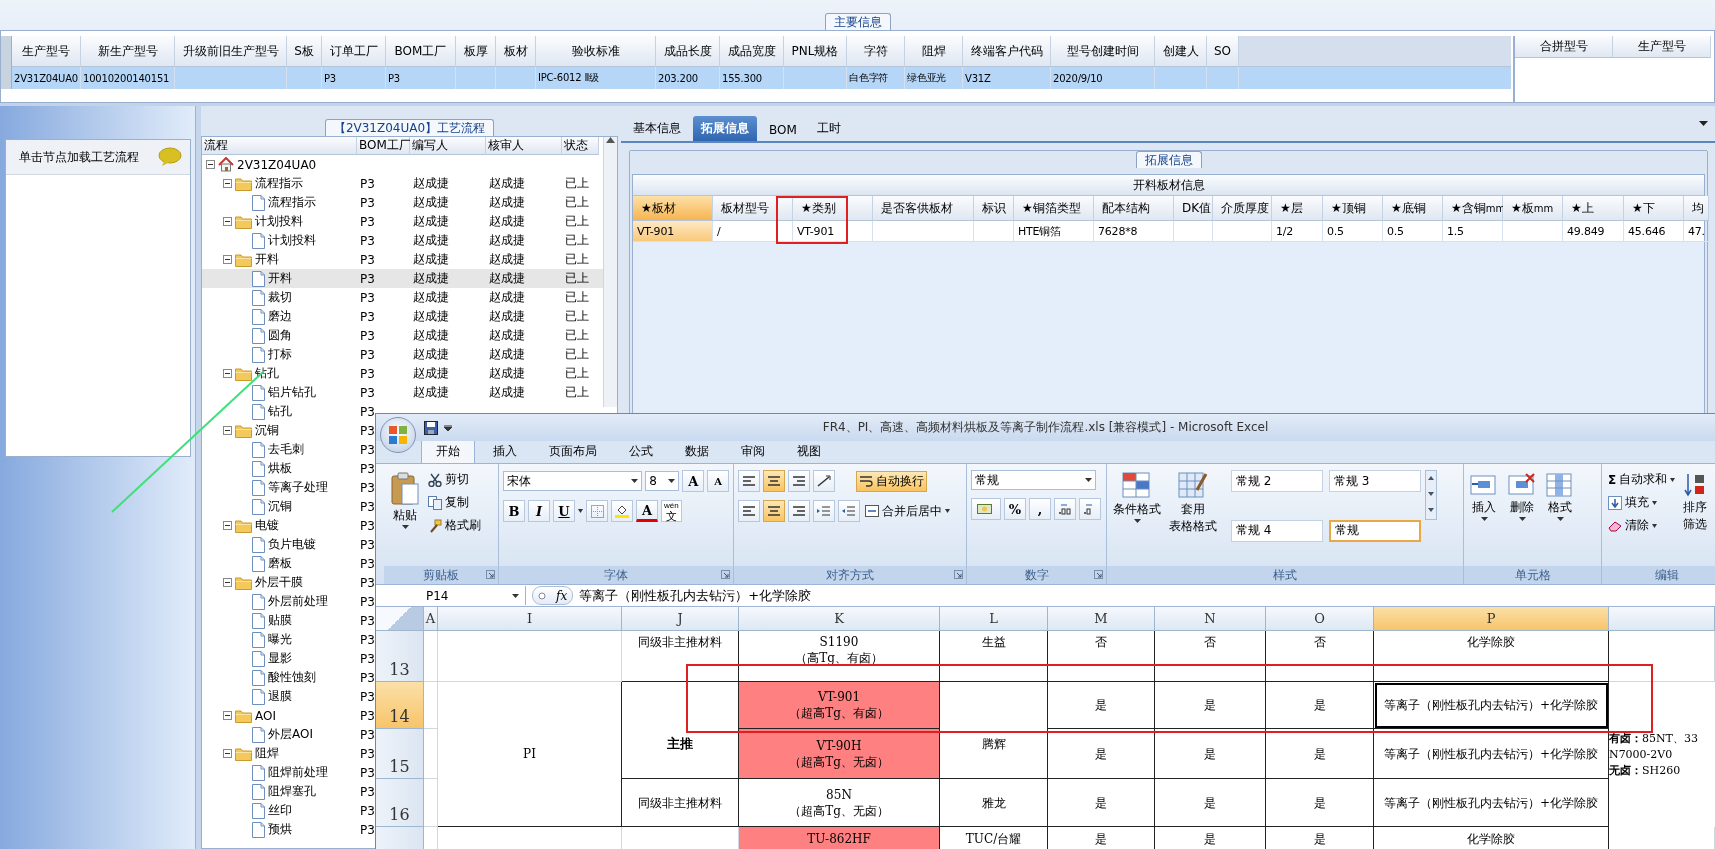  Describe the element at coordinates (1320, 656) in the screenshot. I see `table-cell: 否` at that location.